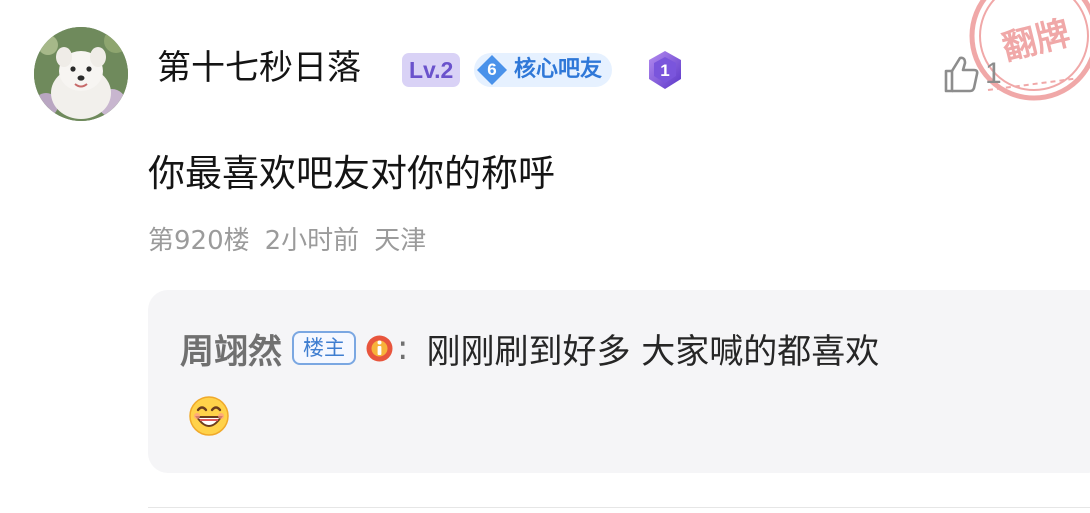 The width and height of the screenshot is (1090, 513). I want to click on like-button: 1, so click(971, 74).